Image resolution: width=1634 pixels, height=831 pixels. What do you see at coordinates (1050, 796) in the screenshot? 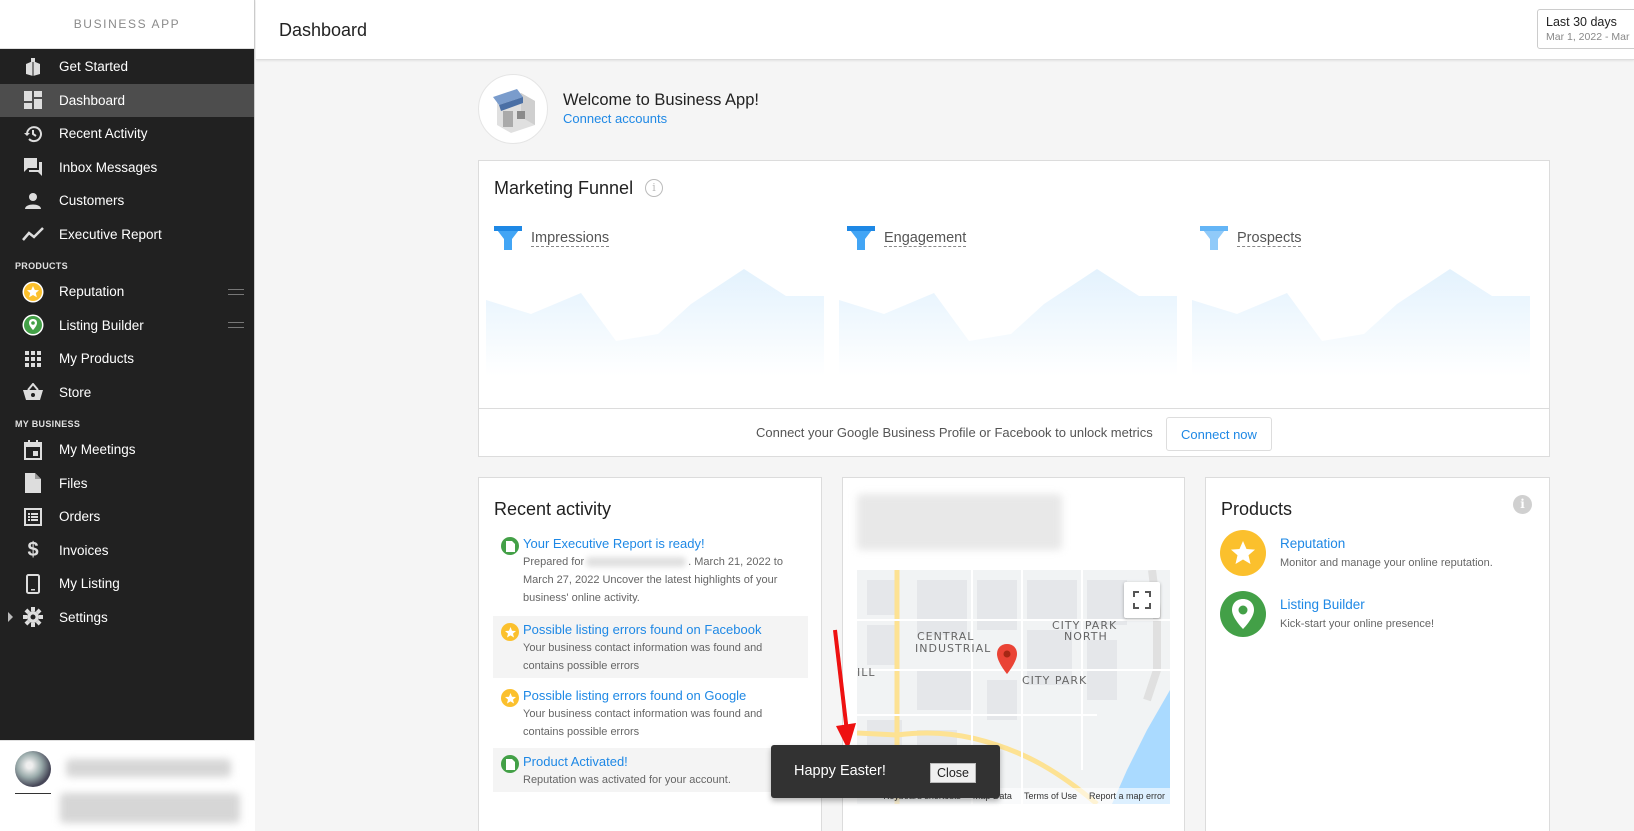
I see `map-terms-link: Terms of Use` at bounding box center [1050, 796].